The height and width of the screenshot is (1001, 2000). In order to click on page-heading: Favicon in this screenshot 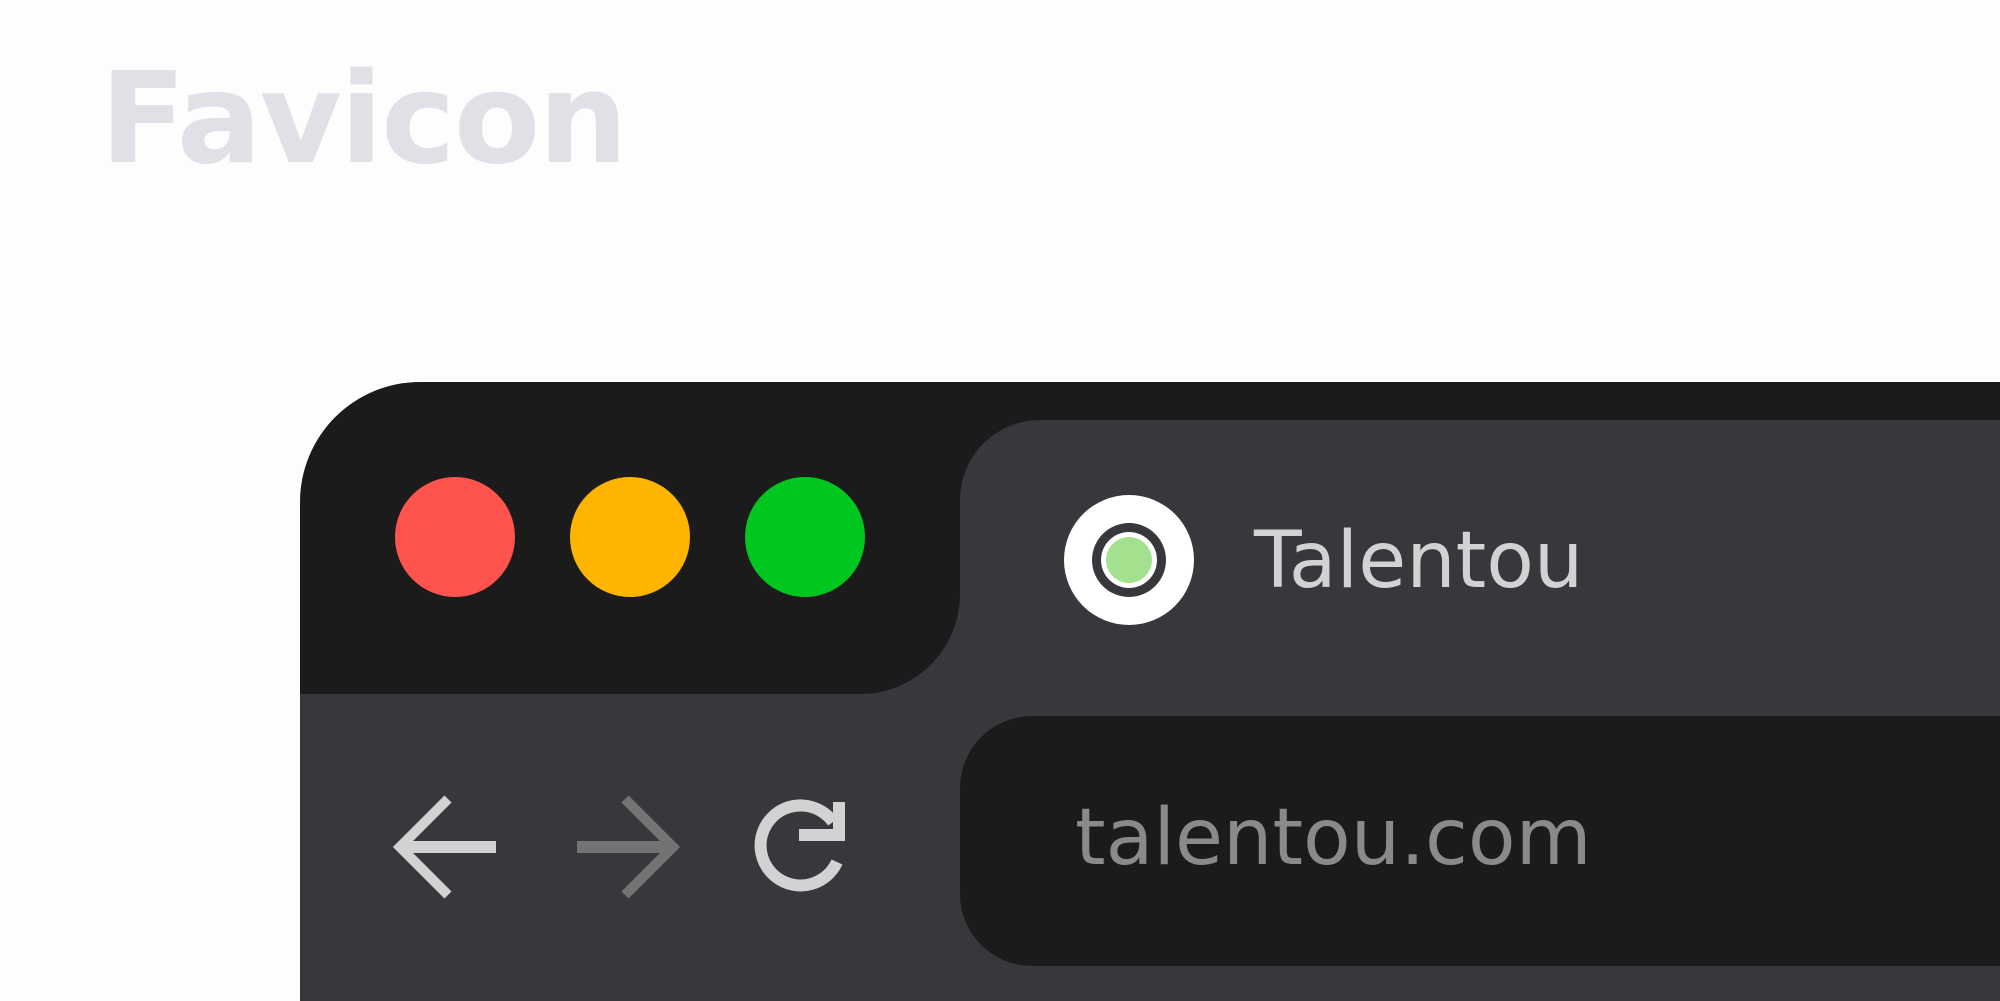, I will do `click(364, 118)`.